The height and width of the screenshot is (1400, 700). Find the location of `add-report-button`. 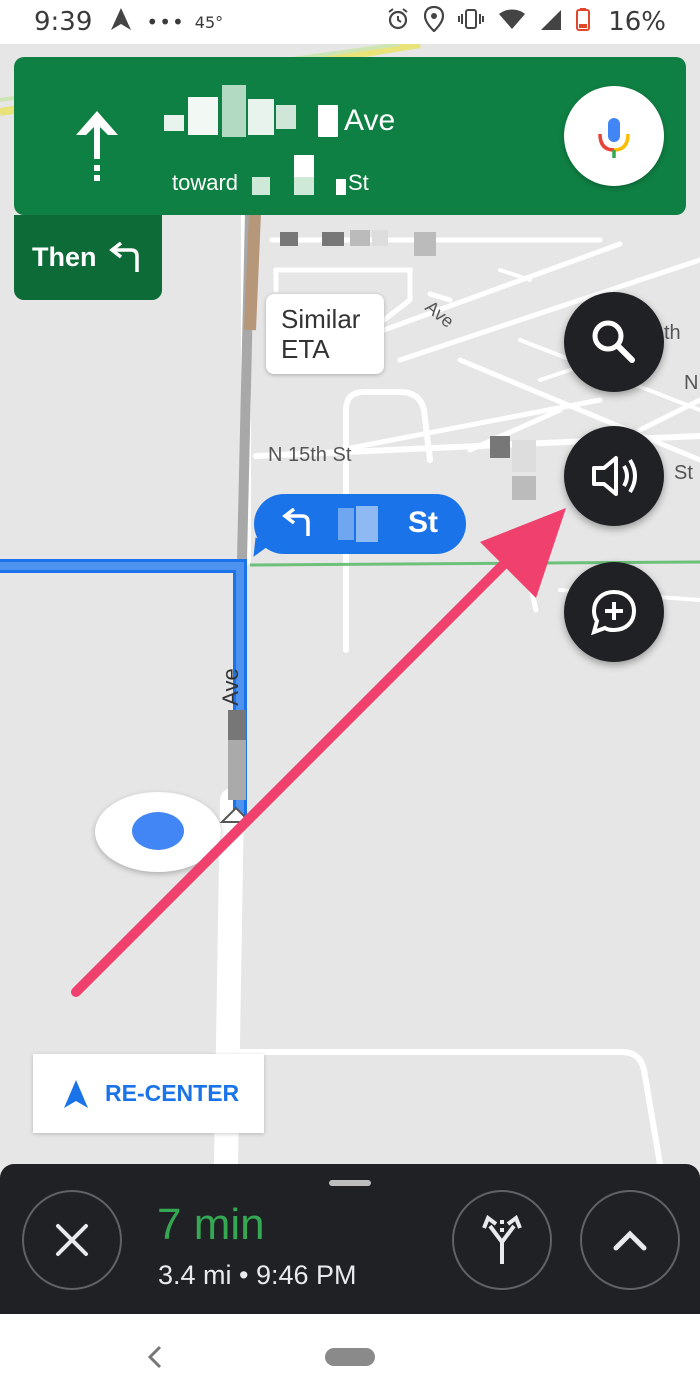

add-report-button is located at coordinates (614, 612).